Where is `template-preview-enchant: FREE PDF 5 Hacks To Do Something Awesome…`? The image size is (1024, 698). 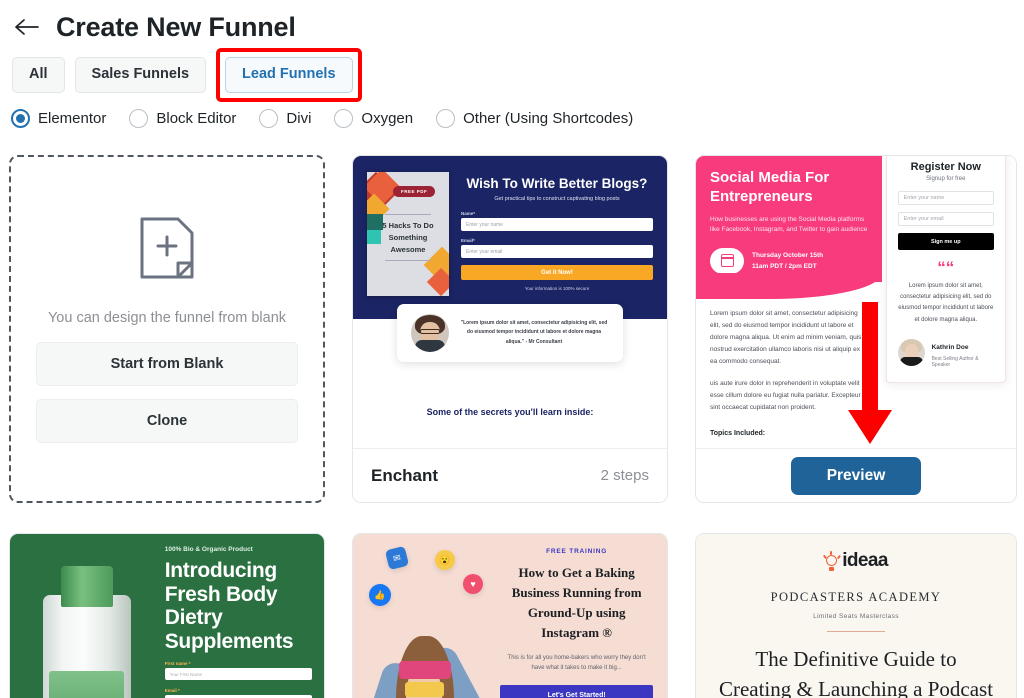 template-preview-enchant: FREE PDF 5 Hacks To Do Something Awesome… is located at coordinates (510, 302).